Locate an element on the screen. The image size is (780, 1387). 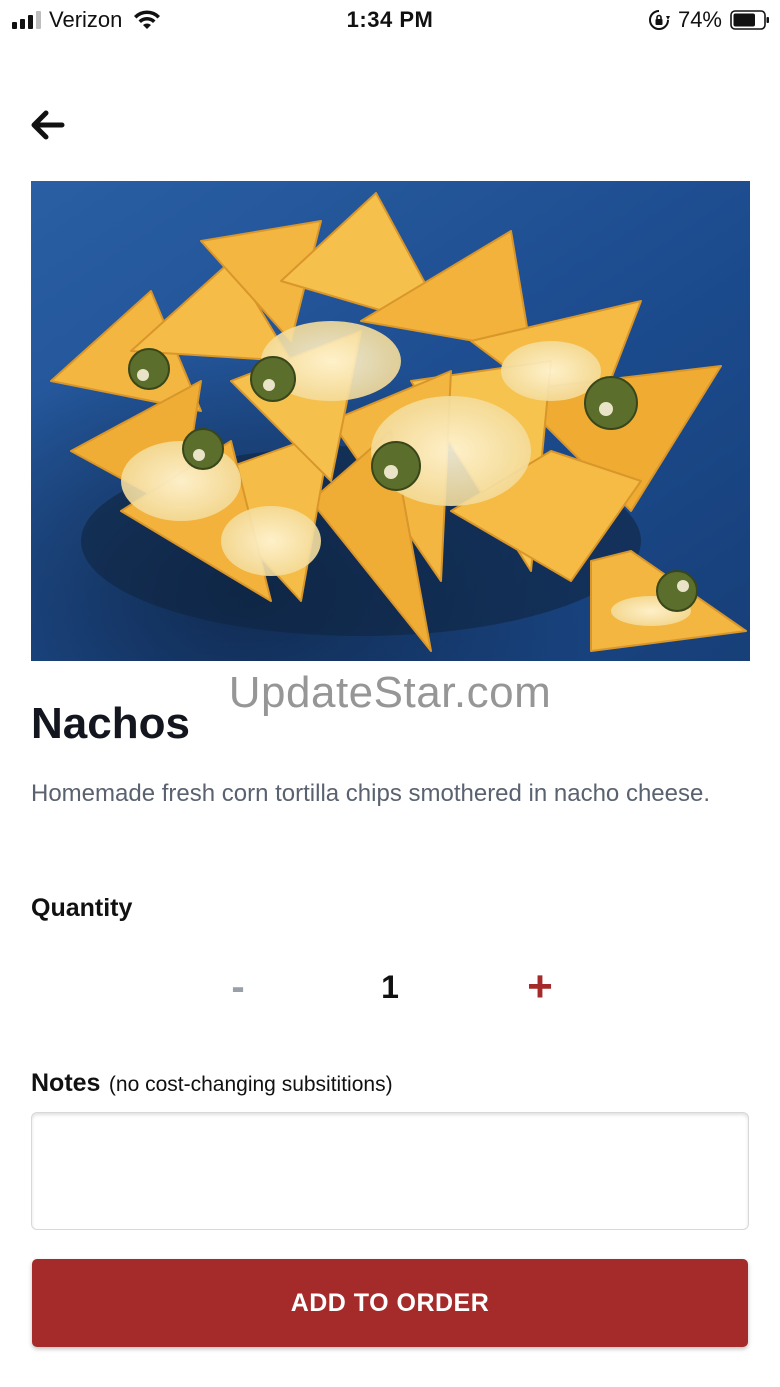
quantity-label: Quantity is located at coordinates (82, 908).